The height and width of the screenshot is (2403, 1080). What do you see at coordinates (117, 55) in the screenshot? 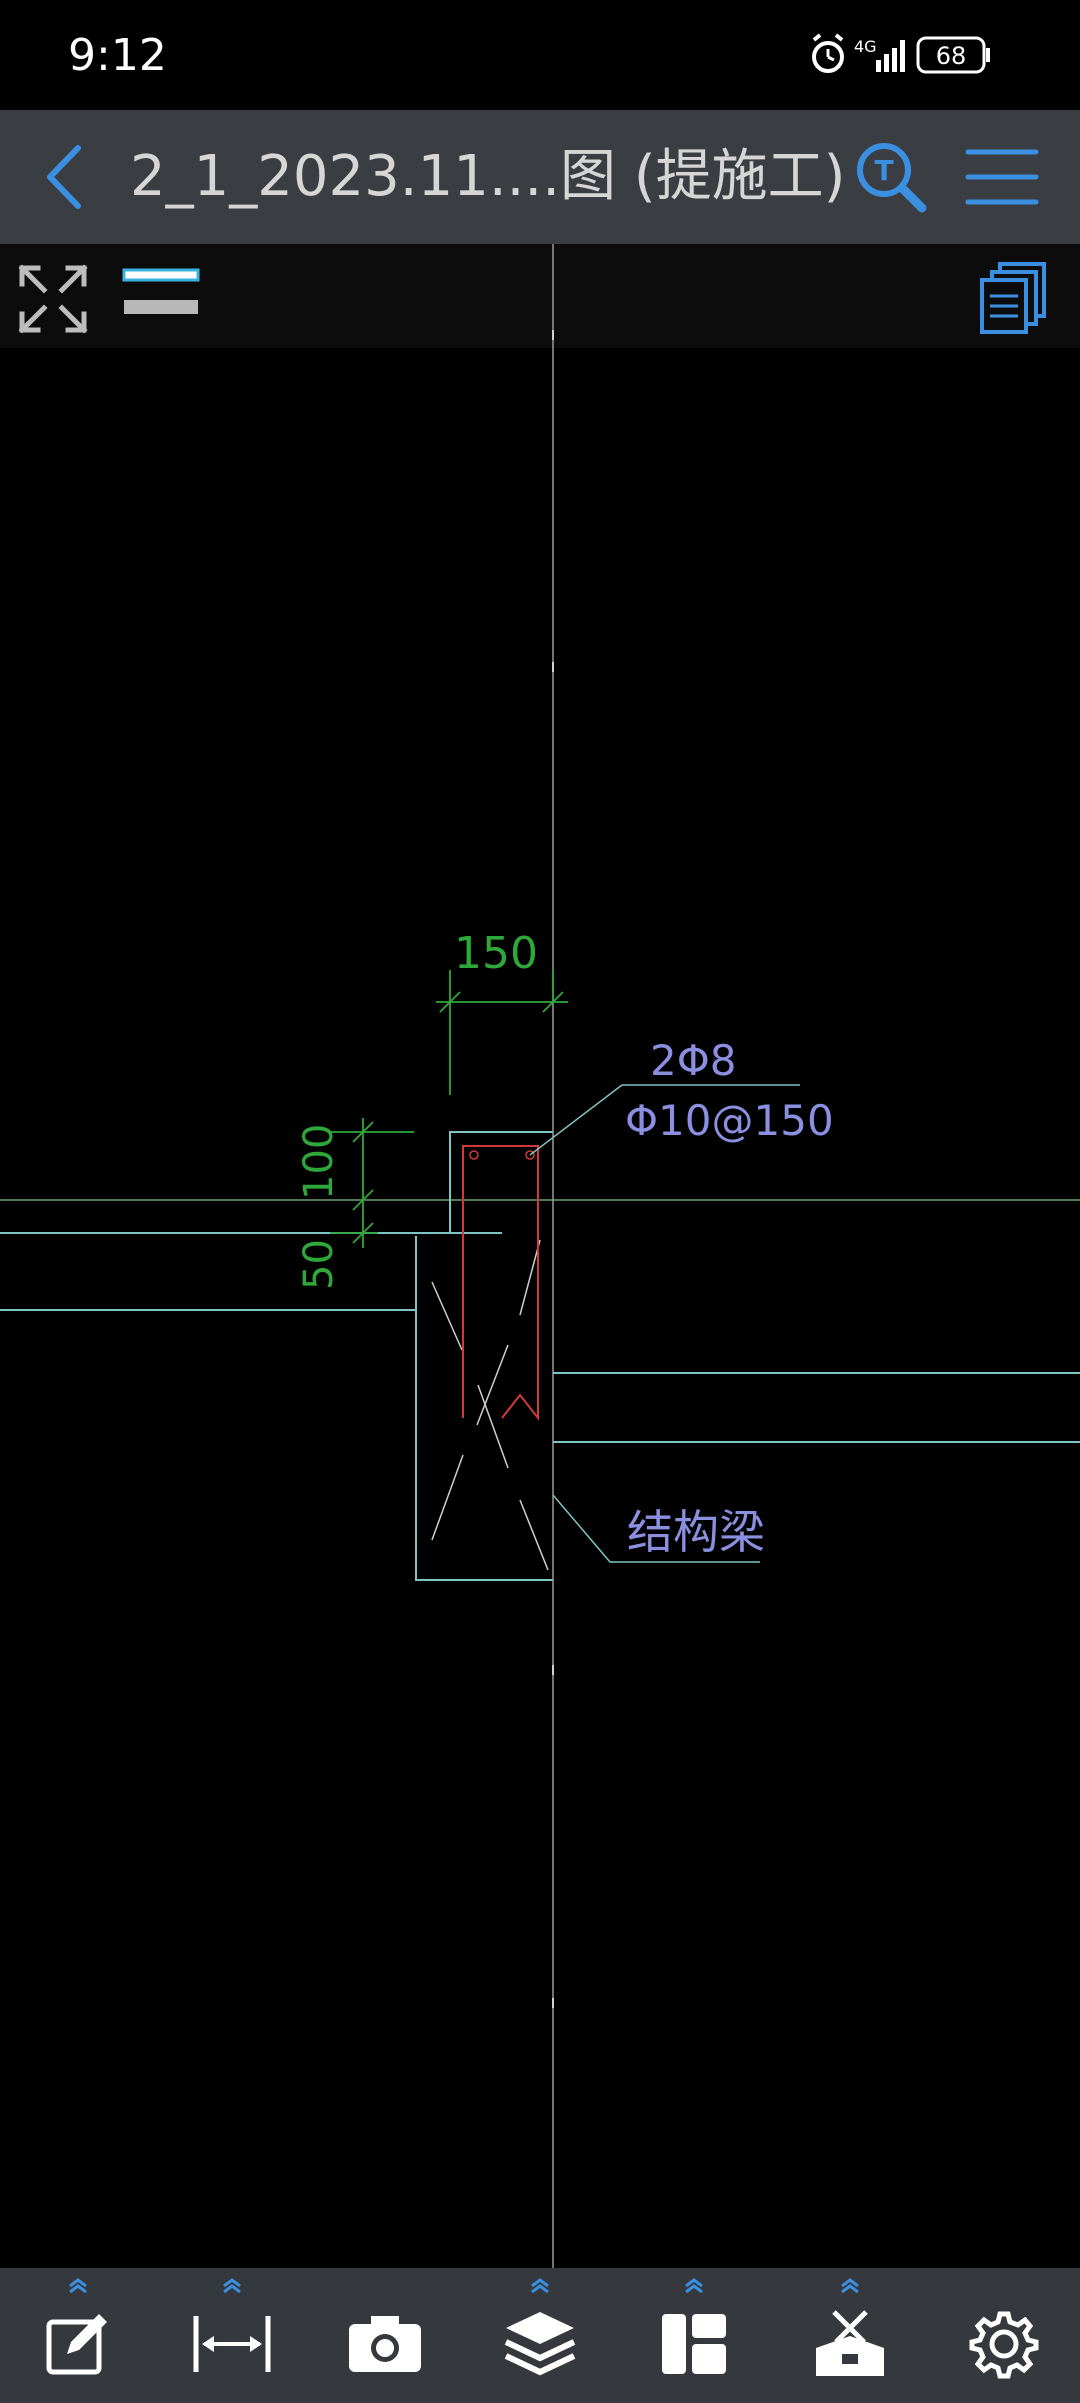
I see `status-time: 9:12` at bounding box center [117, 55].